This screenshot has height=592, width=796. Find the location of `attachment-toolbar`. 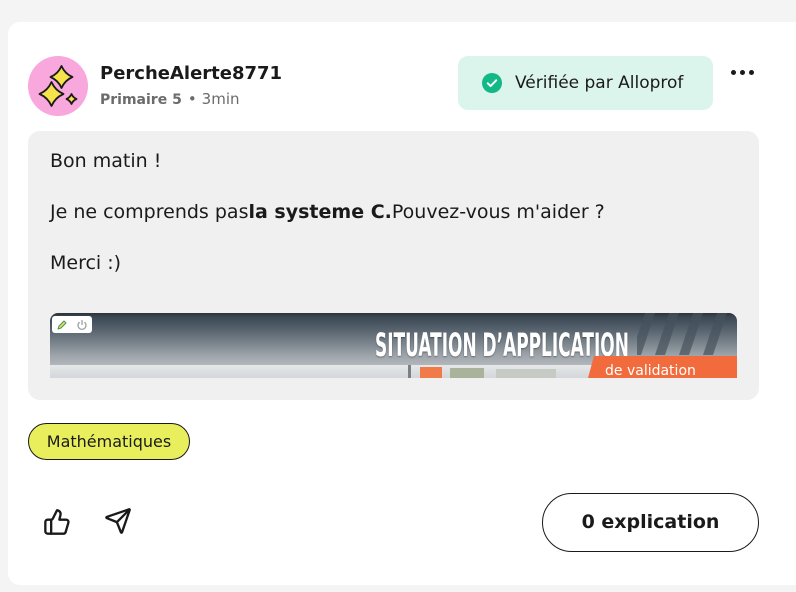

attachment-toolbar is located at coordinates (72, 324).